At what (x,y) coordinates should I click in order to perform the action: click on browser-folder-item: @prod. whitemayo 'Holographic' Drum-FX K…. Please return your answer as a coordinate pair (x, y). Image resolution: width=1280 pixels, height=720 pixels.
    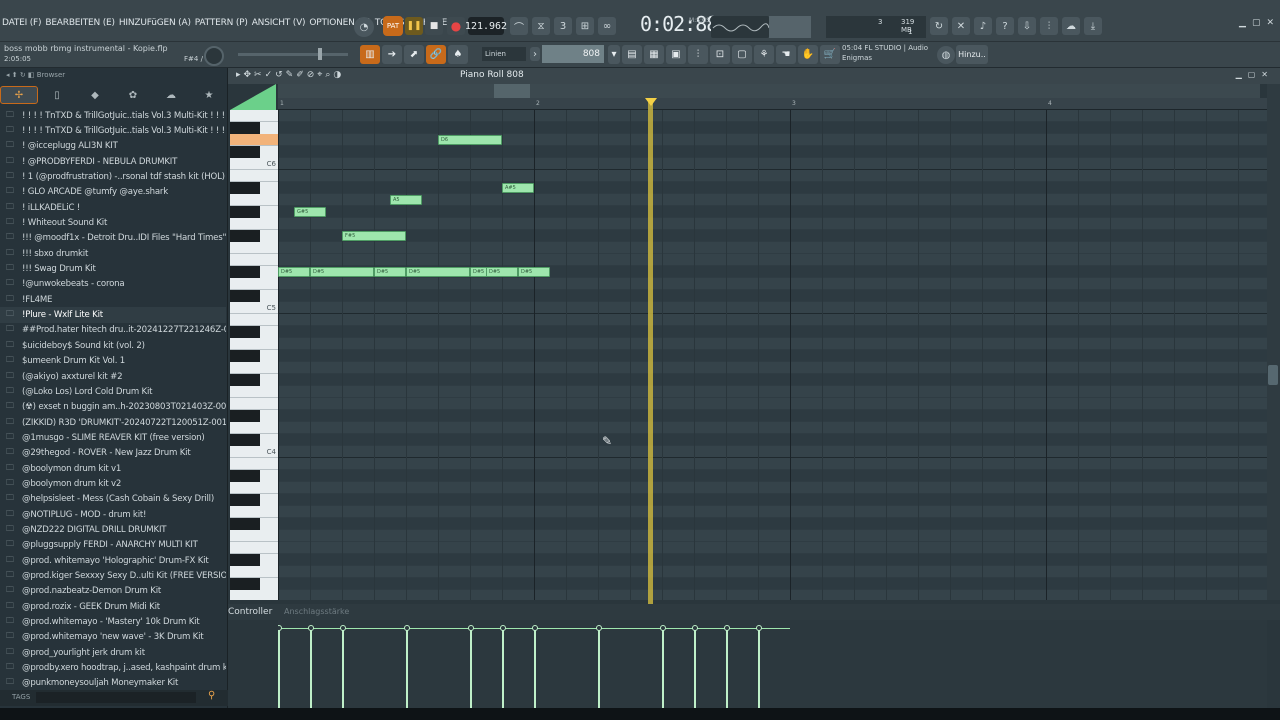
    Looking at the image, I should click on (113, 560).